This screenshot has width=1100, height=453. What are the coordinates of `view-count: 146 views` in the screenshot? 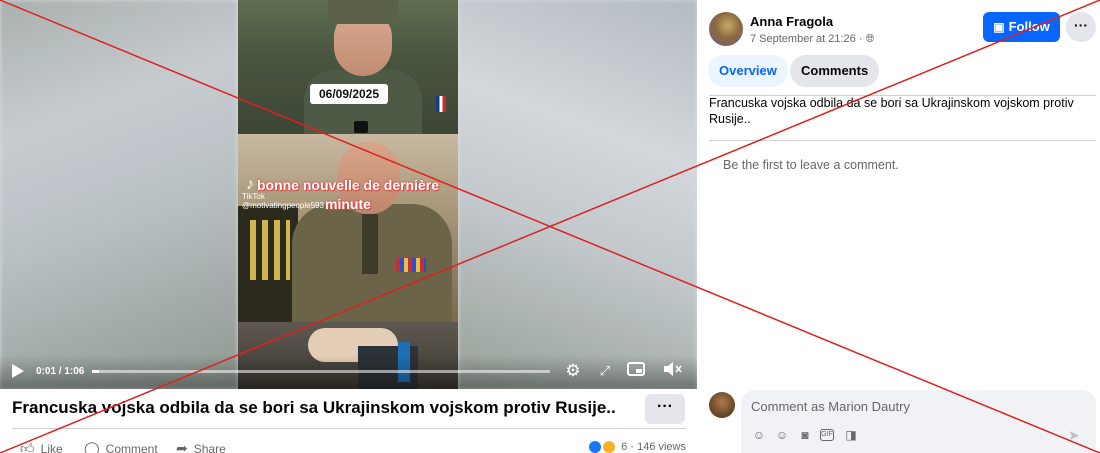 It's located at (661, 446).